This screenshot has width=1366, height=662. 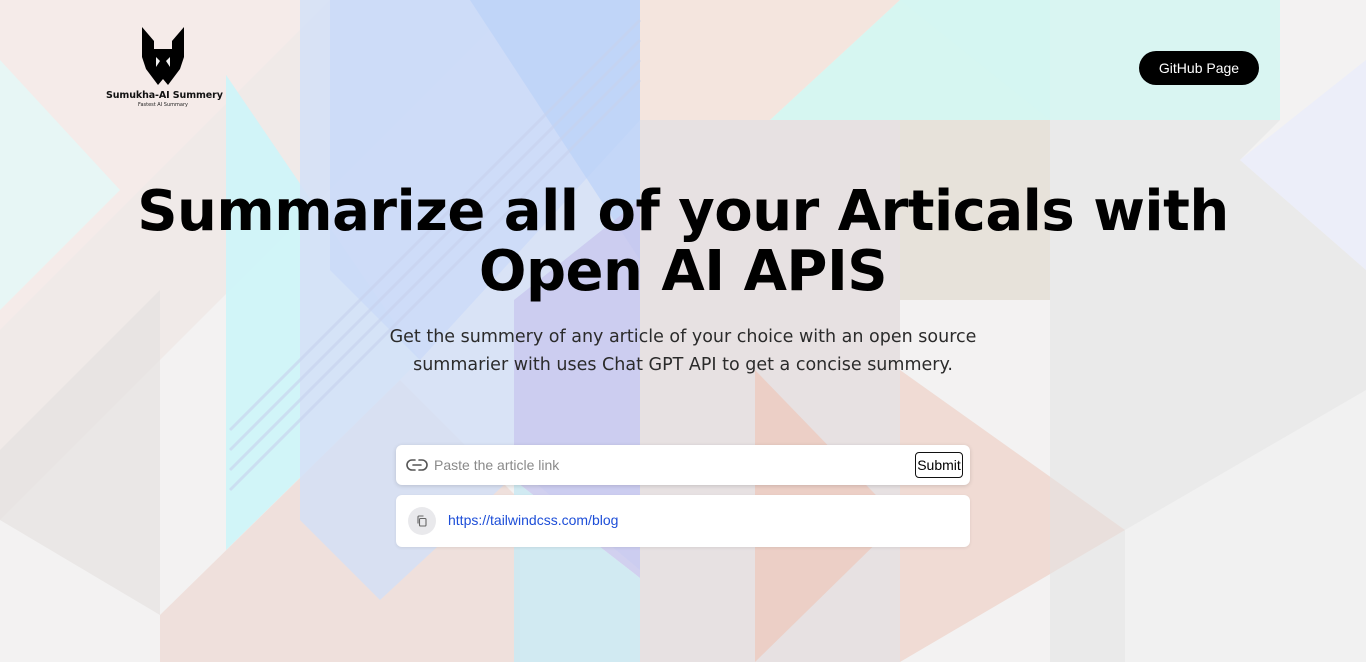 I want to click on submit-button: Submit, so click(x=939, y=465).